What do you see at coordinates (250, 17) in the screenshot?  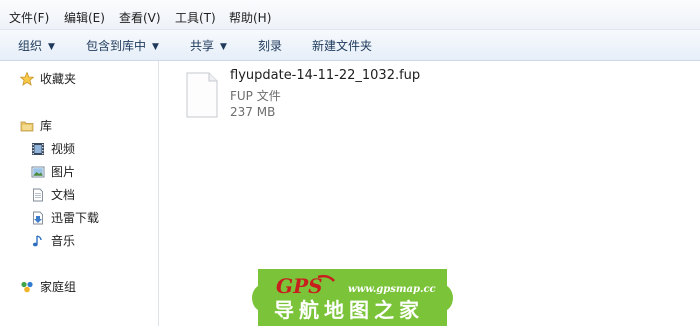 I see `menu-help: 帮助(H)` at bounding box center [250, 17].